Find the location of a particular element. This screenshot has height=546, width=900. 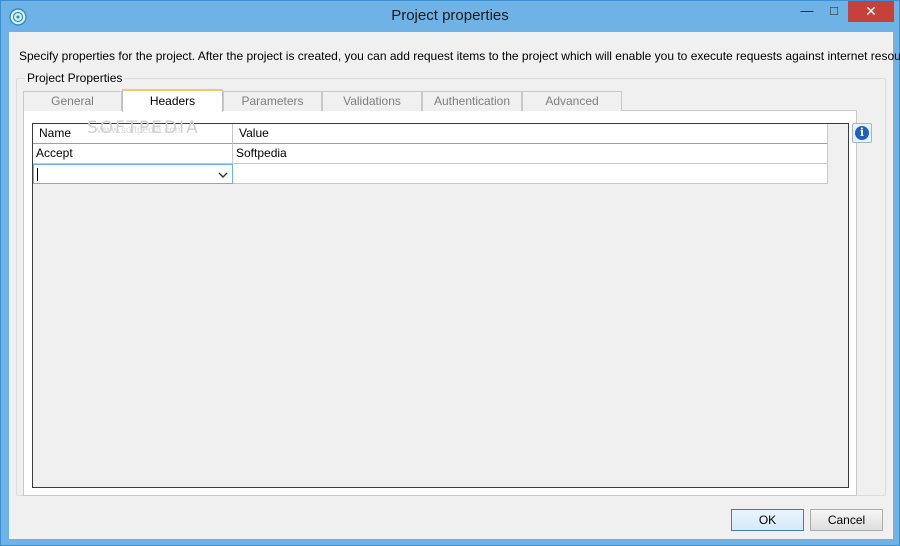

watermark-url: www.softpedia.com is located at coordinates (140, 130).